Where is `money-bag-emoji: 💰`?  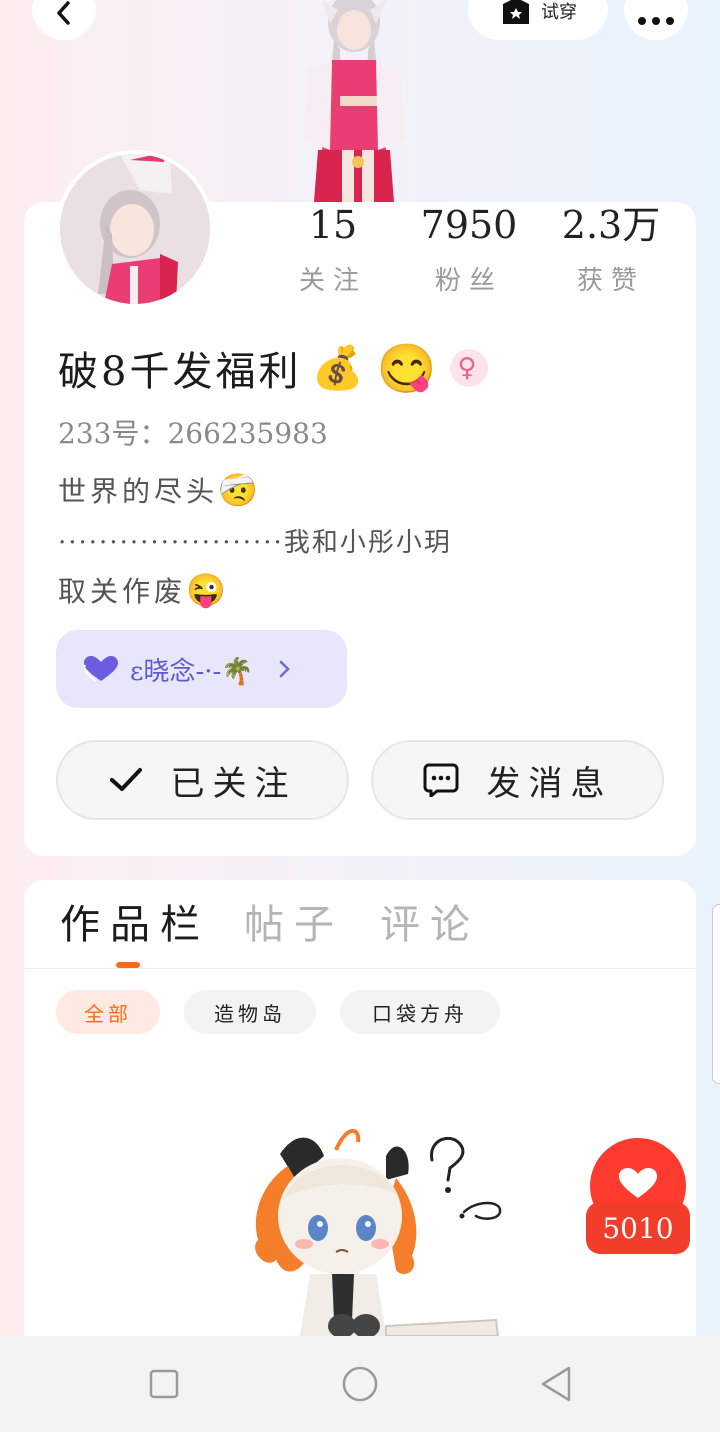 money-bag-emoji: 💰 is located at coordinates (339, 367).